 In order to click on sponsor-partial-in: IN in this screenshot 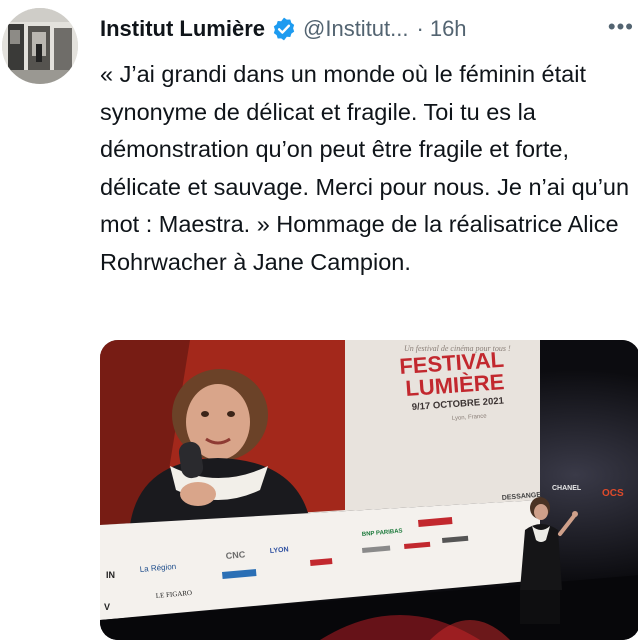, I will do `click(110, 575)`.